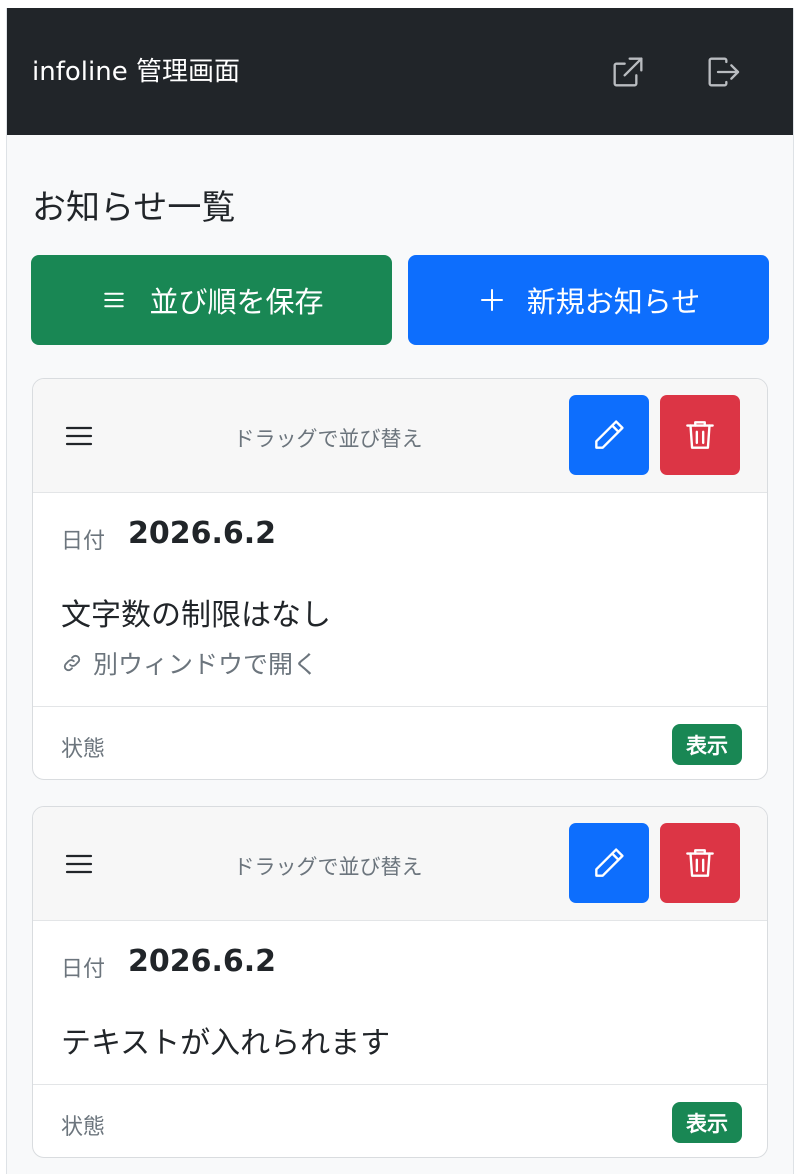 The height and width of the screenshot is (1174, 800). What do you see at coordinates (72, 663) in the screenshot?
I see `link-icon` at bounding box center [72, 663].